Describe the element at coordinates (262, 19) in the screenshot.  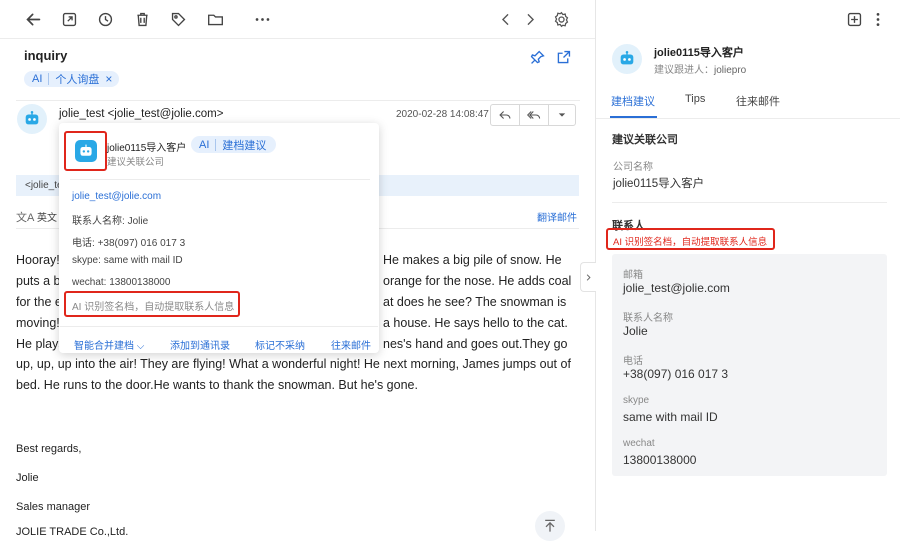
I see `more-icon` at that location.